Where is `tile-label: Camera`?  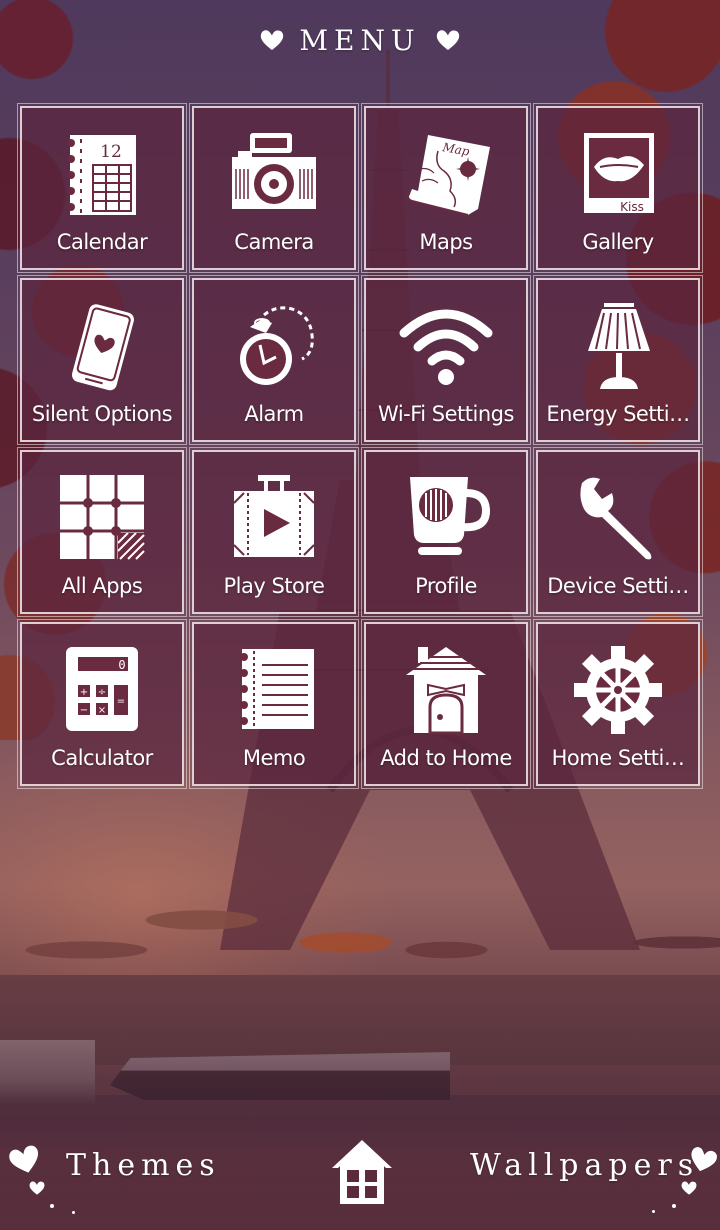
tile-label: Camera is located at coordinates (274, 242).